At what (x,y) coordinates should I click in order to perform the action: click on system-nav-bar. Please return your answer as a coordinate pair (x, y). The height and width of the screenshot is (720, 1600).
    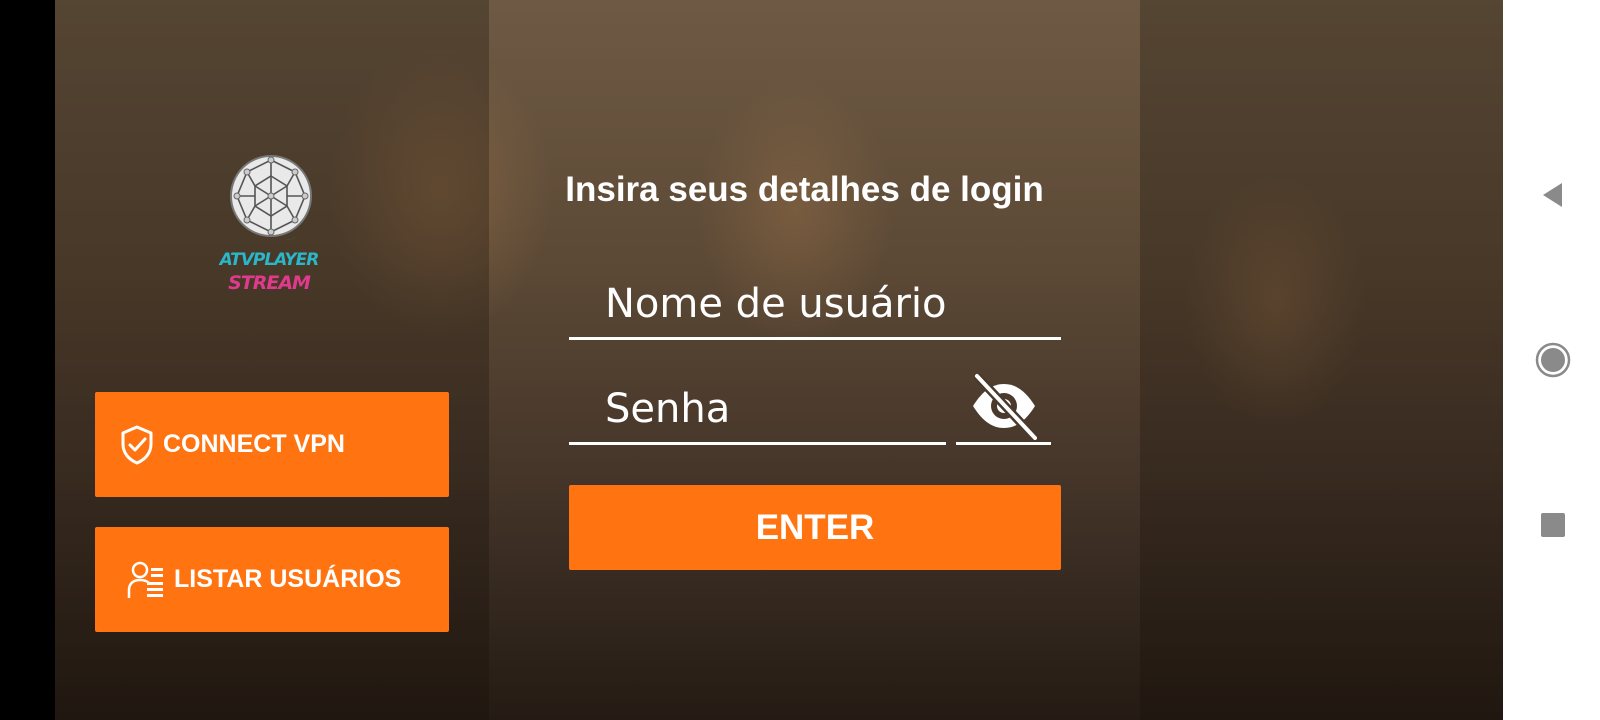
    Looking at the image, I should click on (1551, 360).